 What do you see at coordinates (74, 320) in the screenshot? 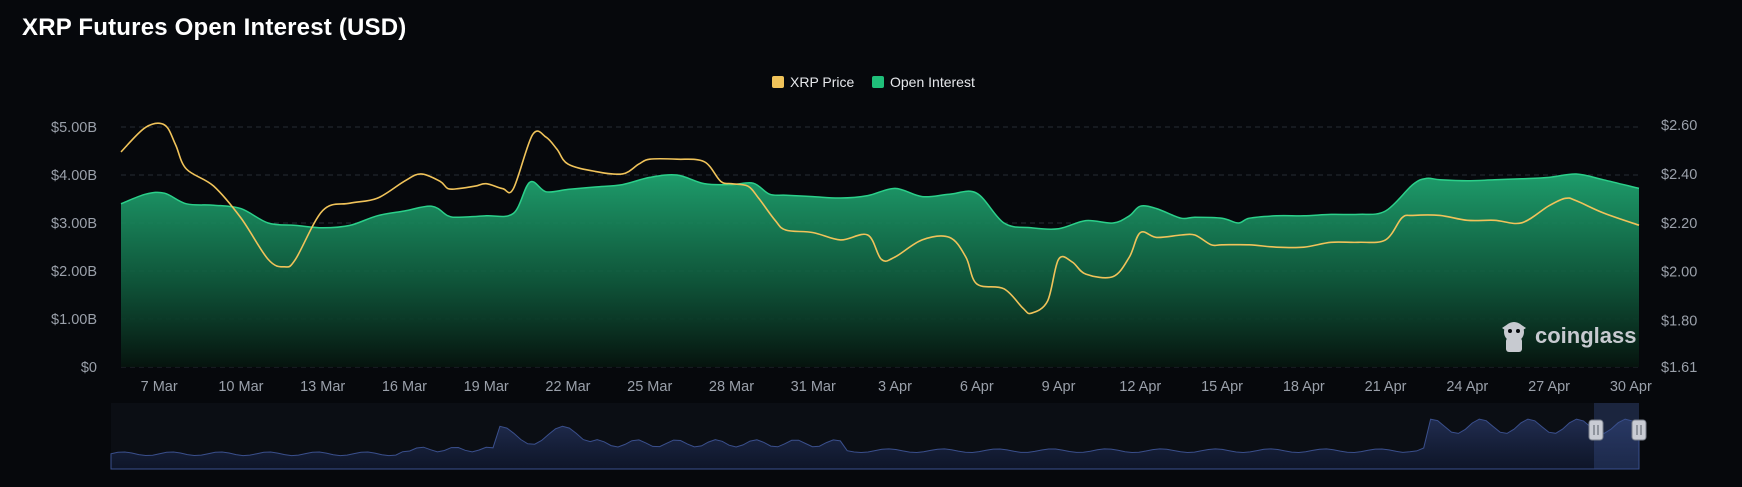
I see `y-left-tick-label: $1.00B` at bounding box center [74, 320].